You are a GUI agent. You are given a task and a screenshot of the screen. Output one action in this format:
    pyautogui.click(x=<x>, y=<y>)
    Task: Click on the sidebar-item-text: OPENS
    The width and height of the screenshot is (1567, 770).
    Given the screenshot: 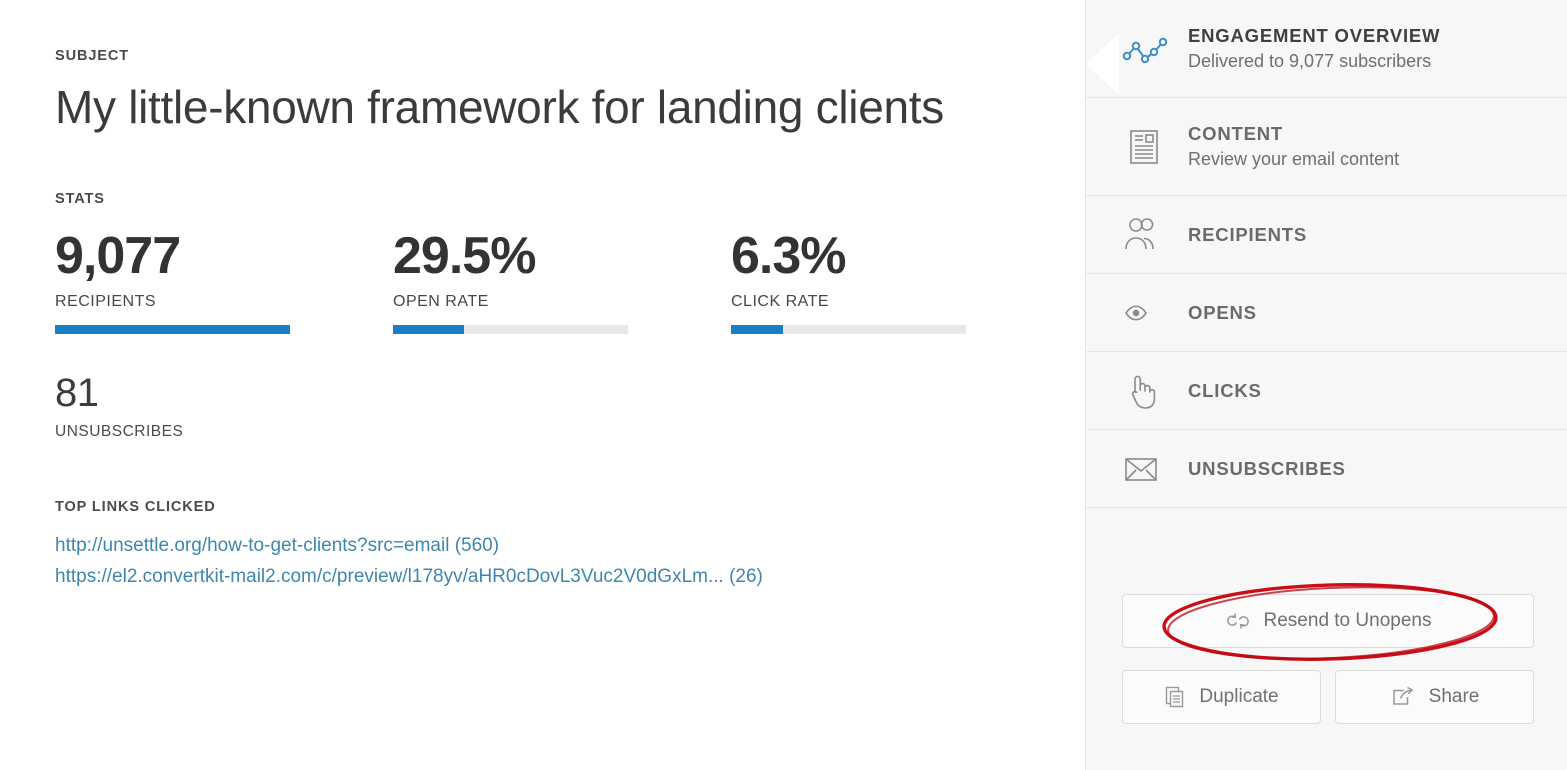 What is the action you would take?
    pyautogui.click(x=1220, y=312)
    